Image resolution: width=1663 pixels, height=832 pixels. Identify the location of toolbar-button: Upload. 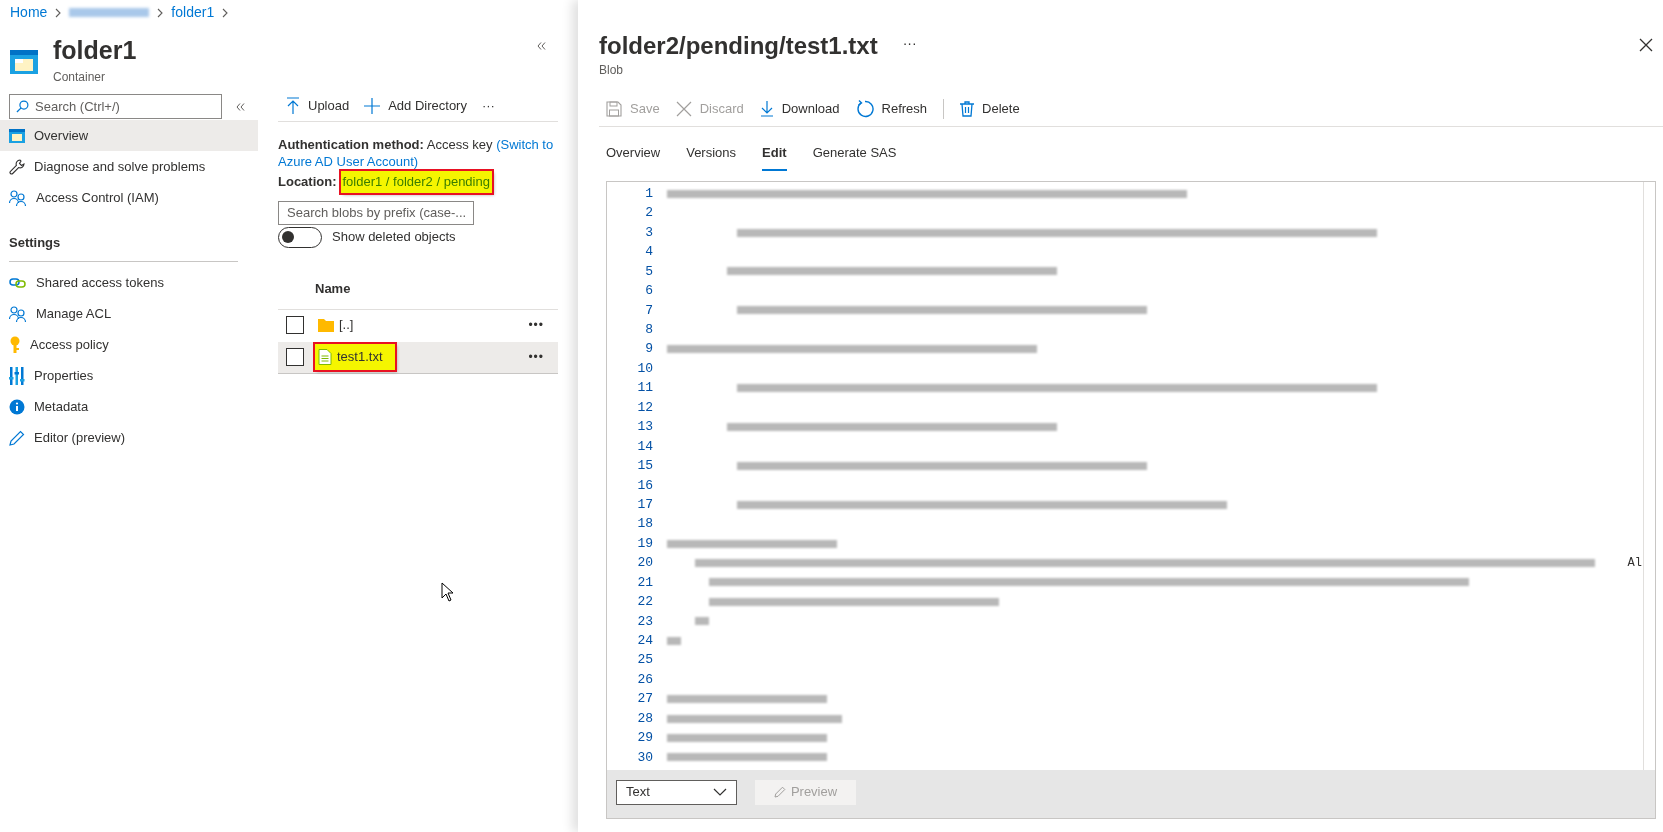
(318, 105).